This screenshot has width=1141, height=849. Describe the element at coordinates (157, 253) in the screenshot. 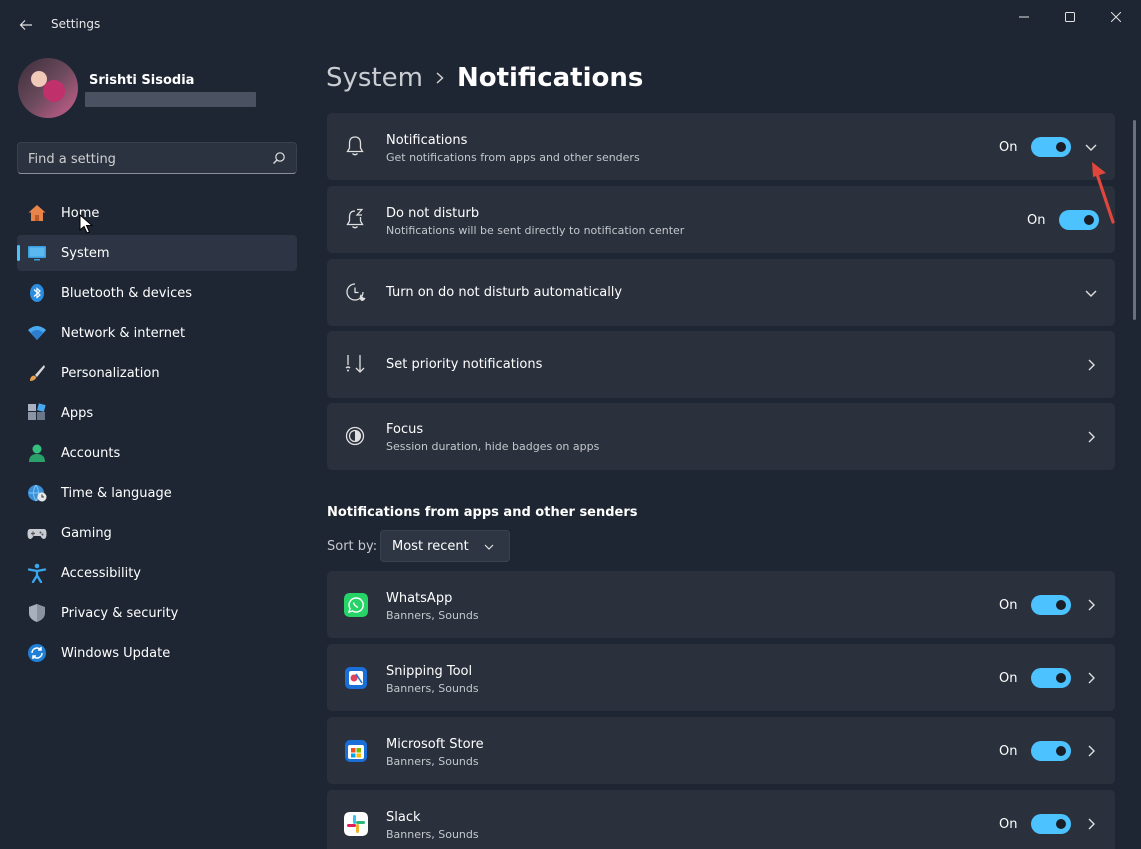

I see `sidebar-item-system: System` at that location.